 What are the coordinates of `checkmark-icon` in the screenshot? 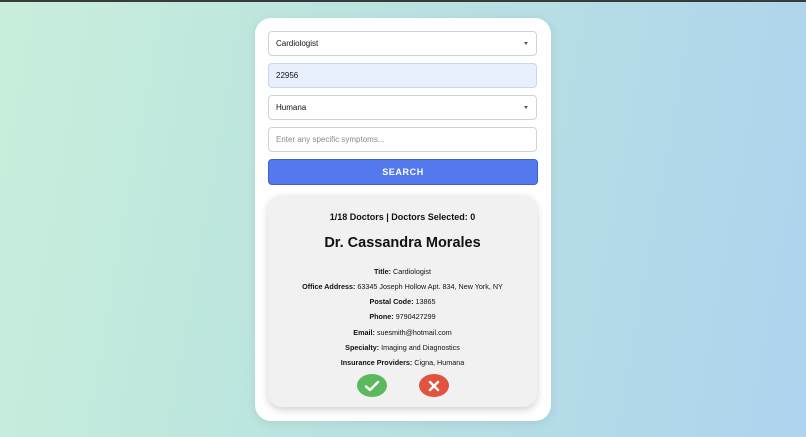 It's located at (372, 385).